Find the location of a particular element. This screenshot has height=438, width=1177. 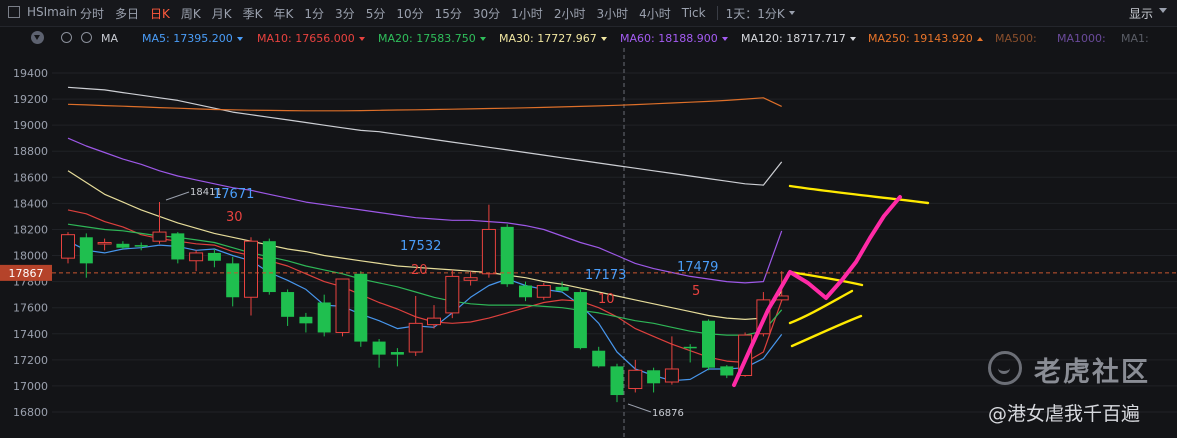

projection-path is located at coordinates (817, 291).